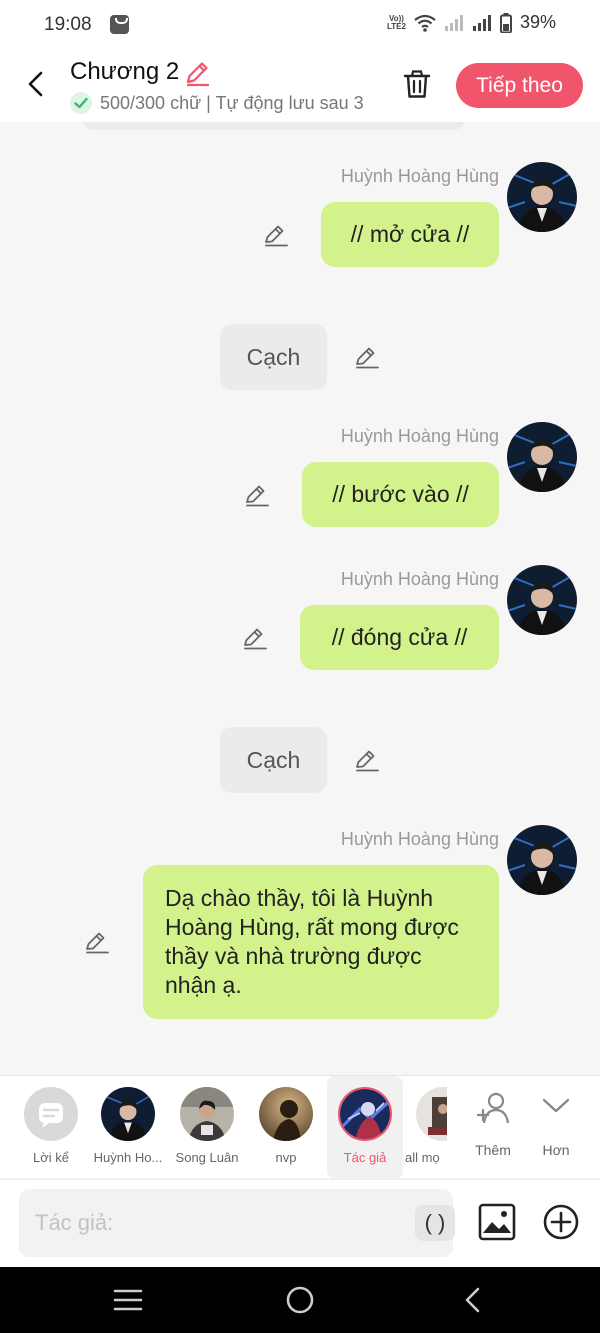 This screenshot has width=600, height=1333. Describe the element at coordinates (519, 85) in the screenshot. I see `next-button: Tiếp theo` at that location.